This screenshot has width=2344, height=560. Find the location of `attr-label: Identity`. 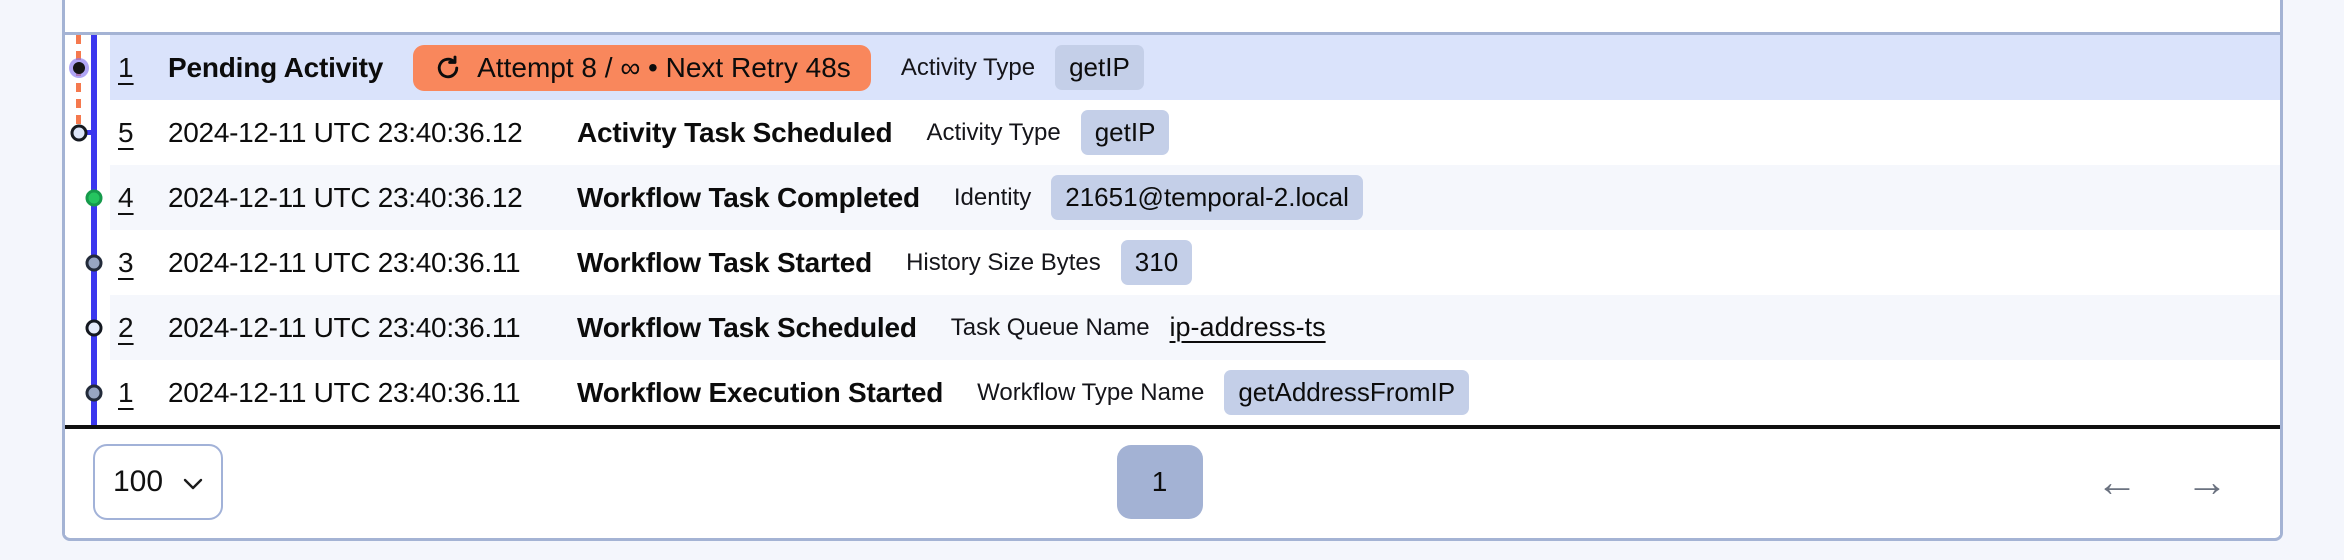

attr-label: Identity is located at coordinates (992, 197).